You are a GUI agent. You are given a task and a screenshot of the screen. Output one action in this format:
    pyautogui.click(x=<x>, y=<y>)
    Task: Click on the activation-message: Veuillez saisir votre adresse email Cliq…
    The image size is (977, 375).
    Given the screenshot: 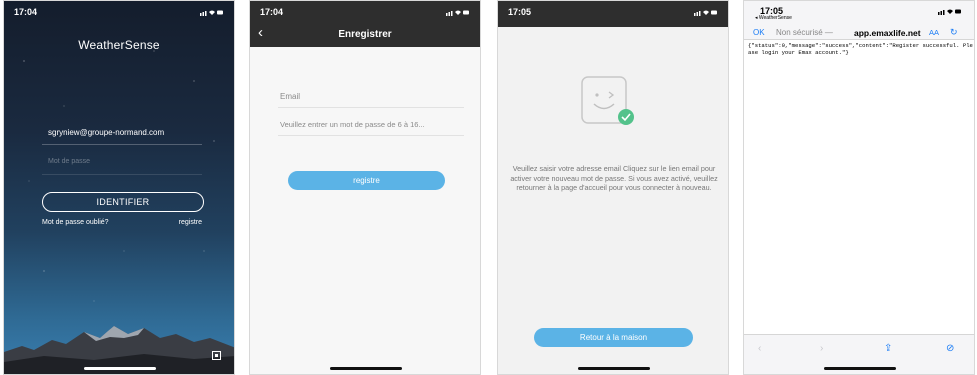 What is the action you would take?
    pyautogui.click(x=614, y=178)
    